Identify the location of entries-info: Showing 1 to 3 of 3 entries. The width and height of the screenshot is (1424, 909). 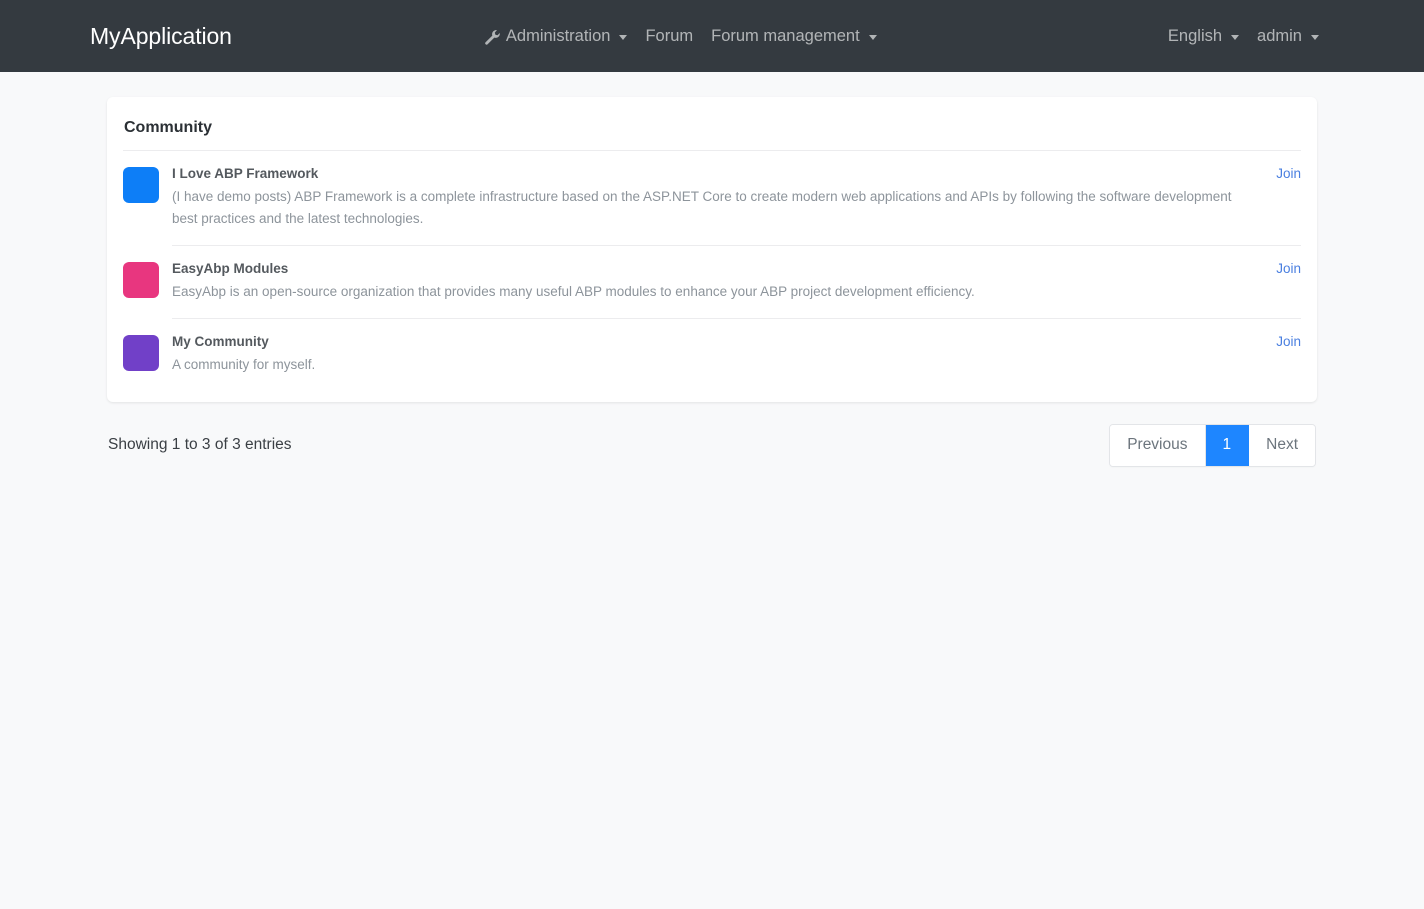
(200, 445).